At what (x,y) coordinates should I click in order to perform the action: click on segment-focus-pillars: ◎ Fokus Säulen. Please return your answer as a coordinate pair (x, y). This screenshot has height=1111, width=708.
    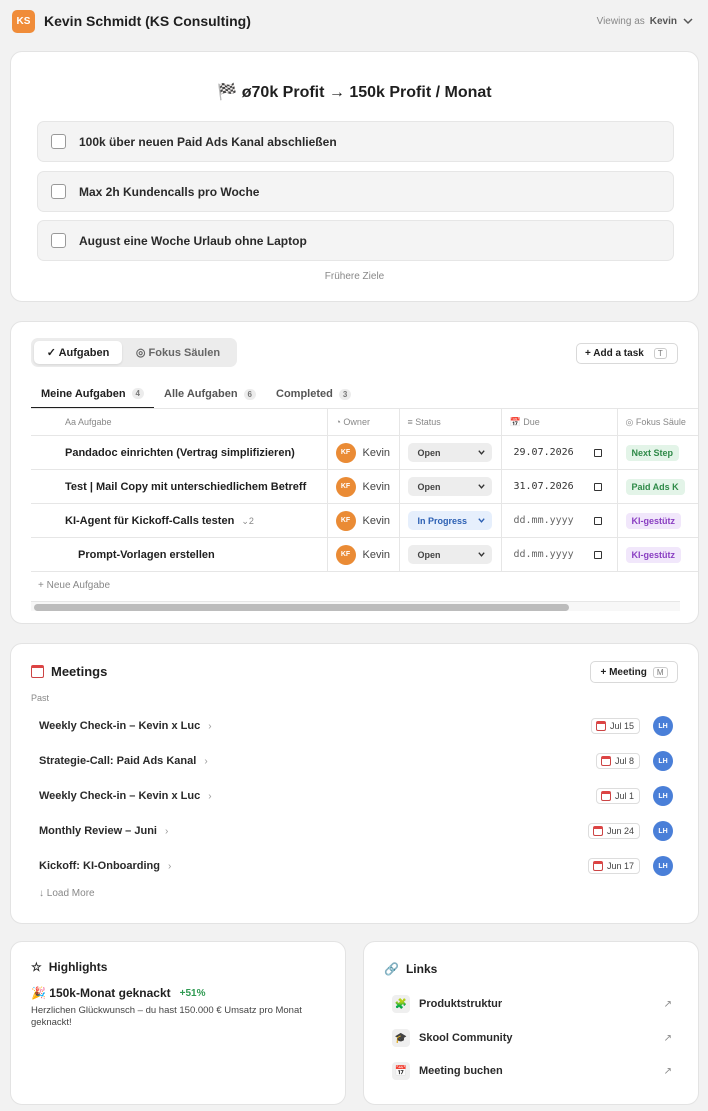
    Looking at the image, I should click on (178, 352).